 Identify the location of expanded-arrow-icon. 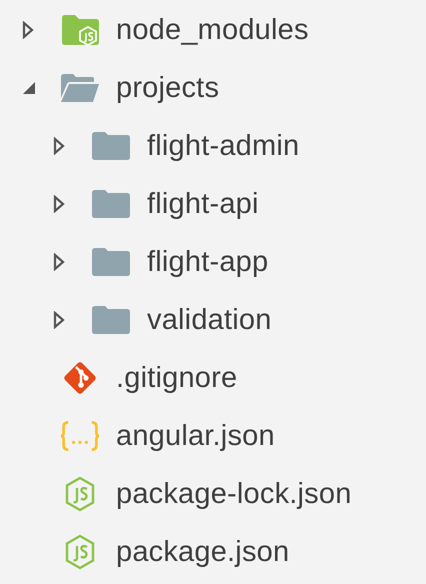
(29, 88).